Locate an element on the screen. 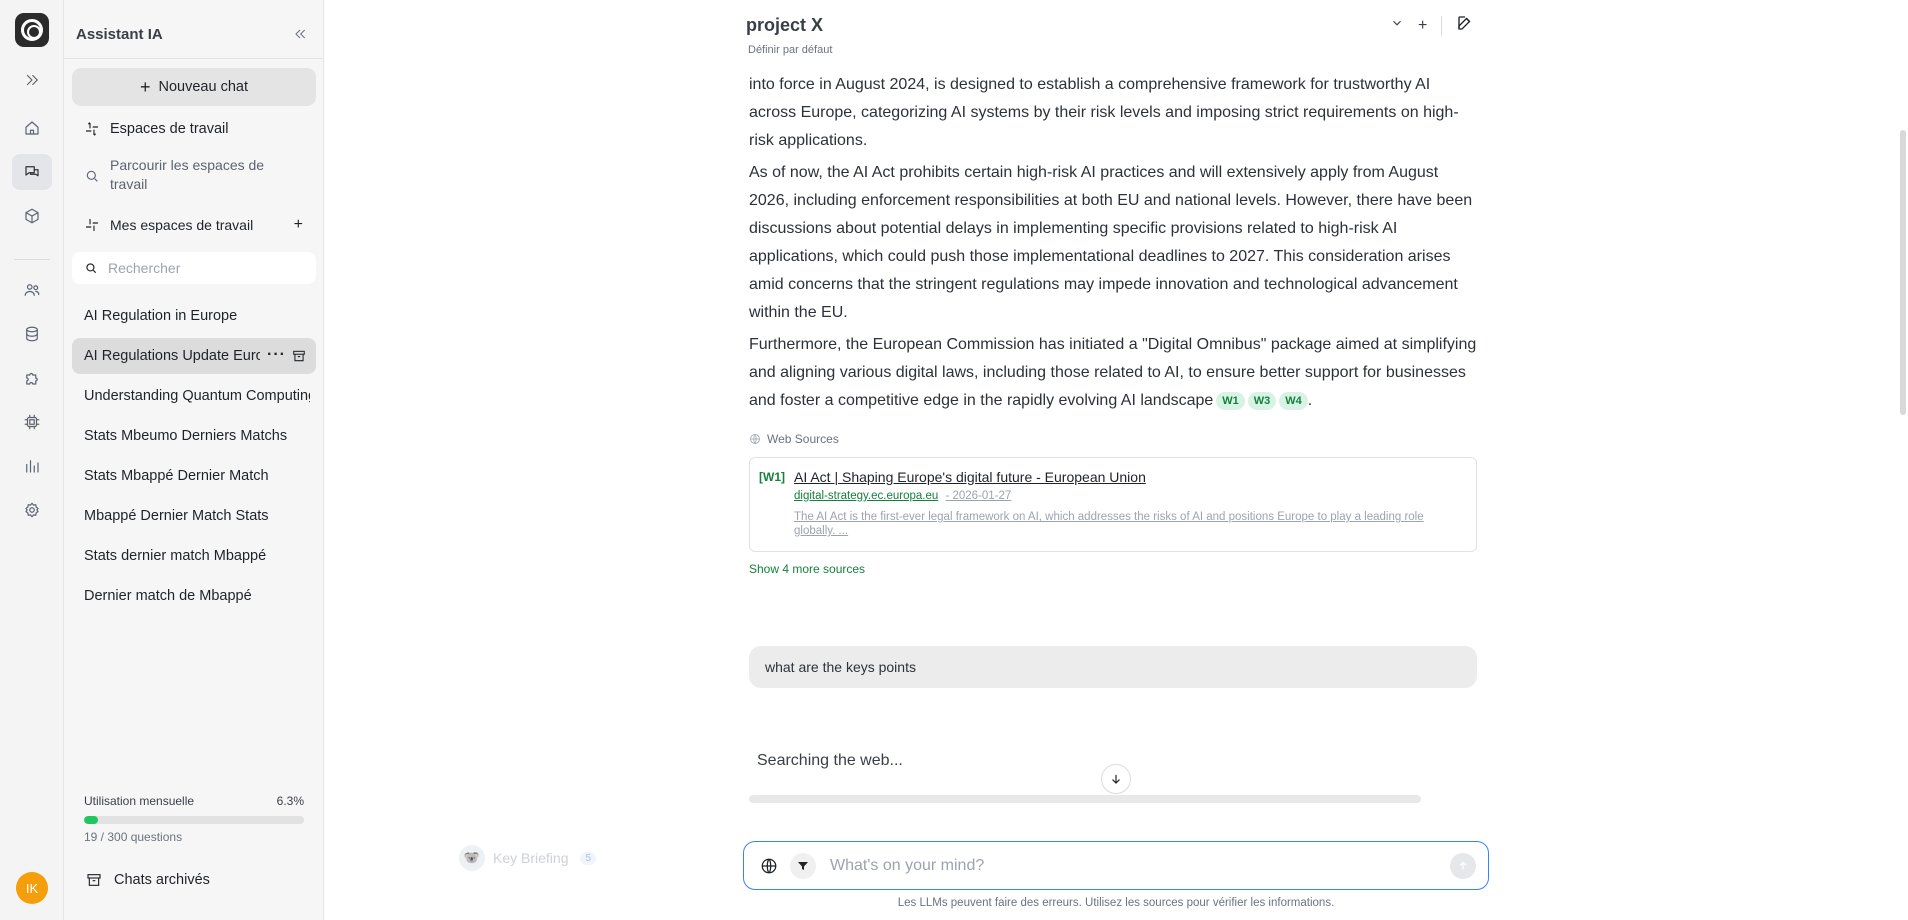 The height and width of the screenshot is (920, 1908). web-sources-label: Web Sources is located at coordinates (794, 439).